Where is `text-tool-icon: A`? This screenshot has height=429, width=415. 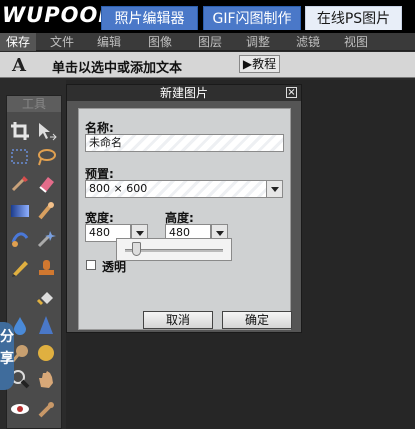
text-tool-icon: A is located at coordinates (19, 65).